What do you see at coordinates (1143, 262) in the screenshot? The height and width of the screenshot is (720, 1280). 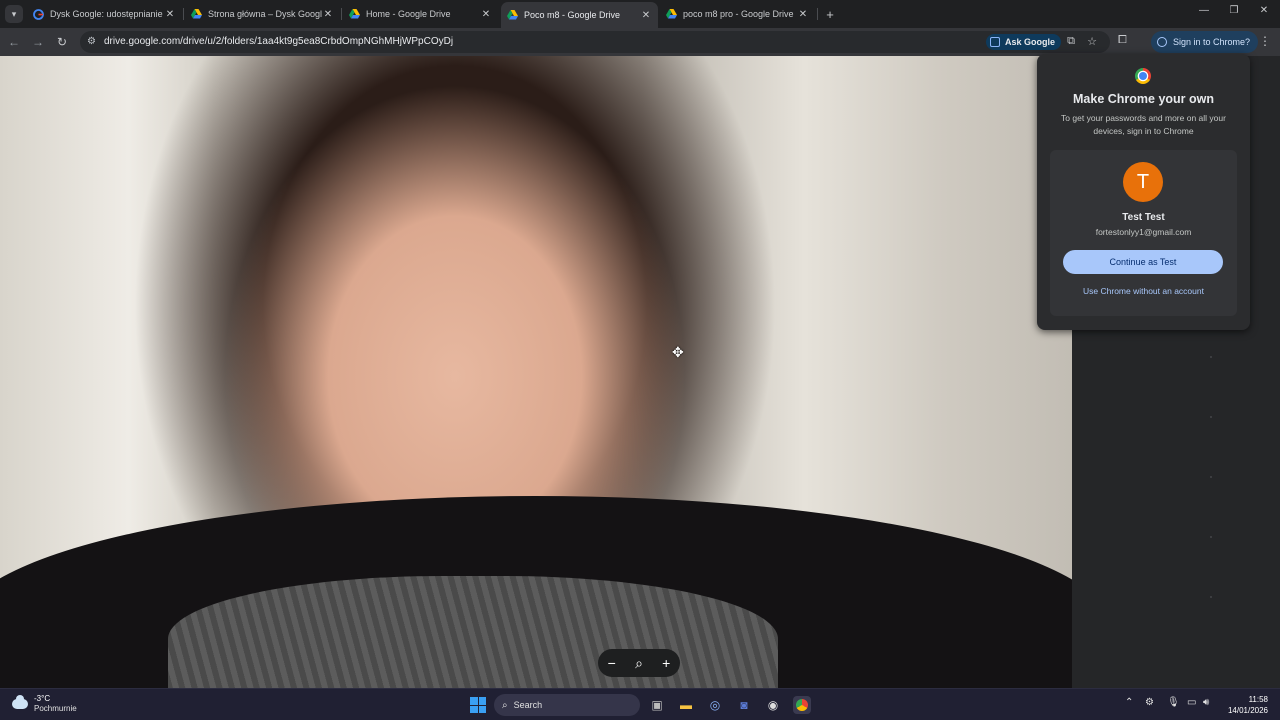 I see `continue-as-button: Continue as Test` at bounding box center [1143, 262].